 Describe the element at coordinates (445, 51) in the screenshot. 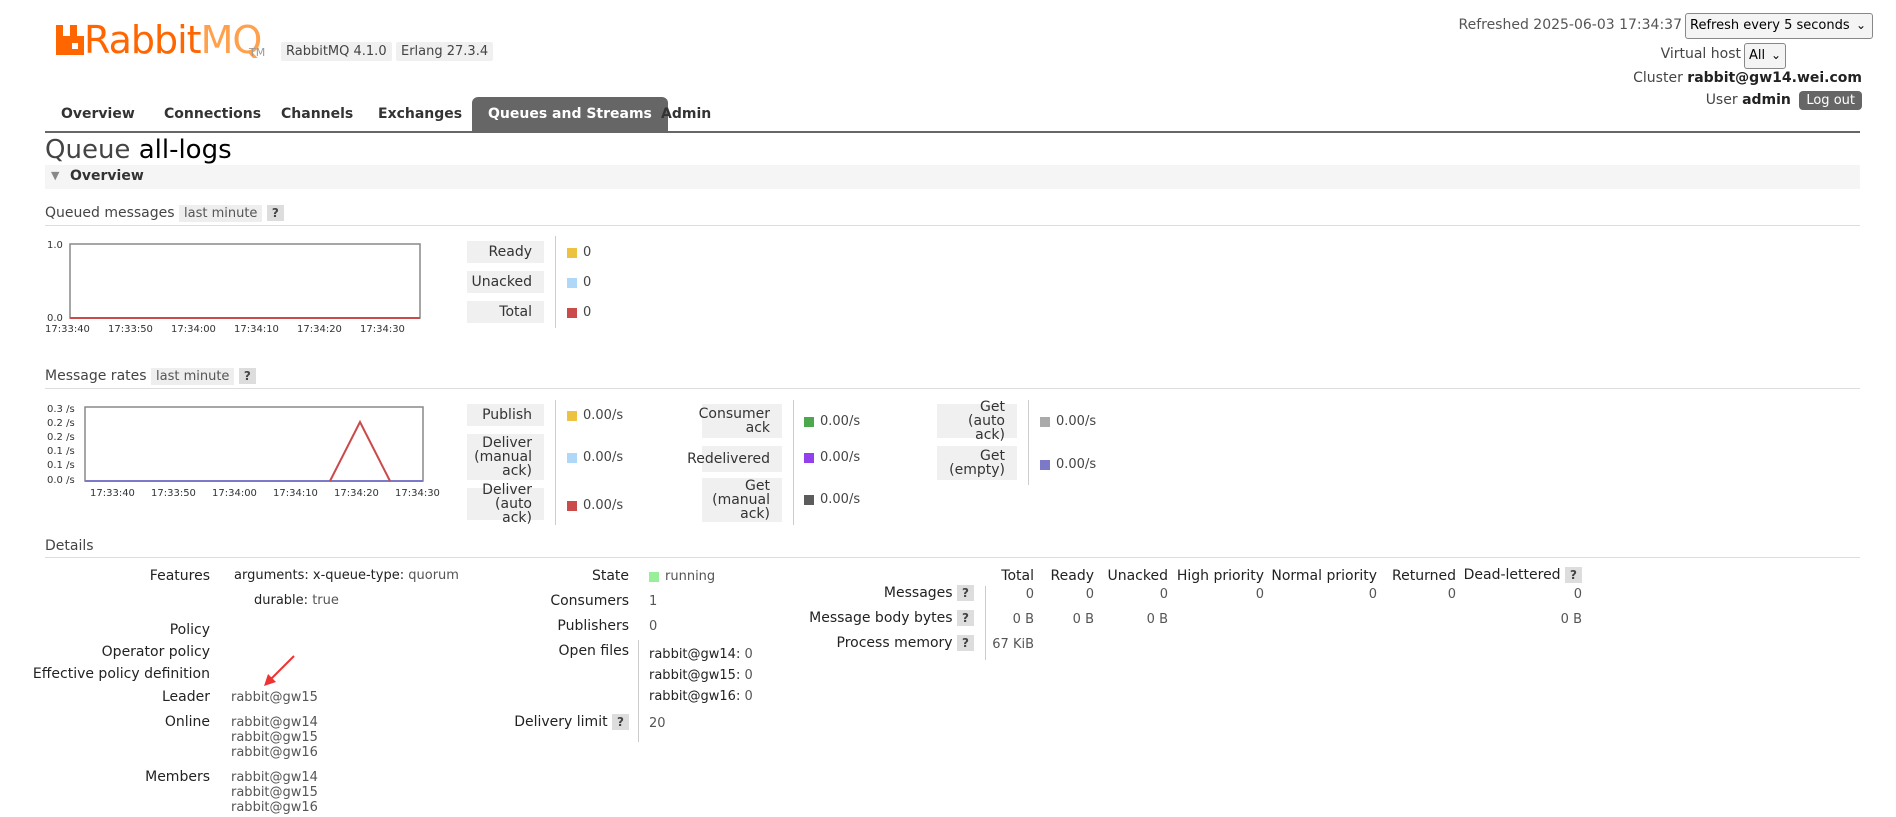

I see `erlang-badge: Erlang 27.3.4` at that location.